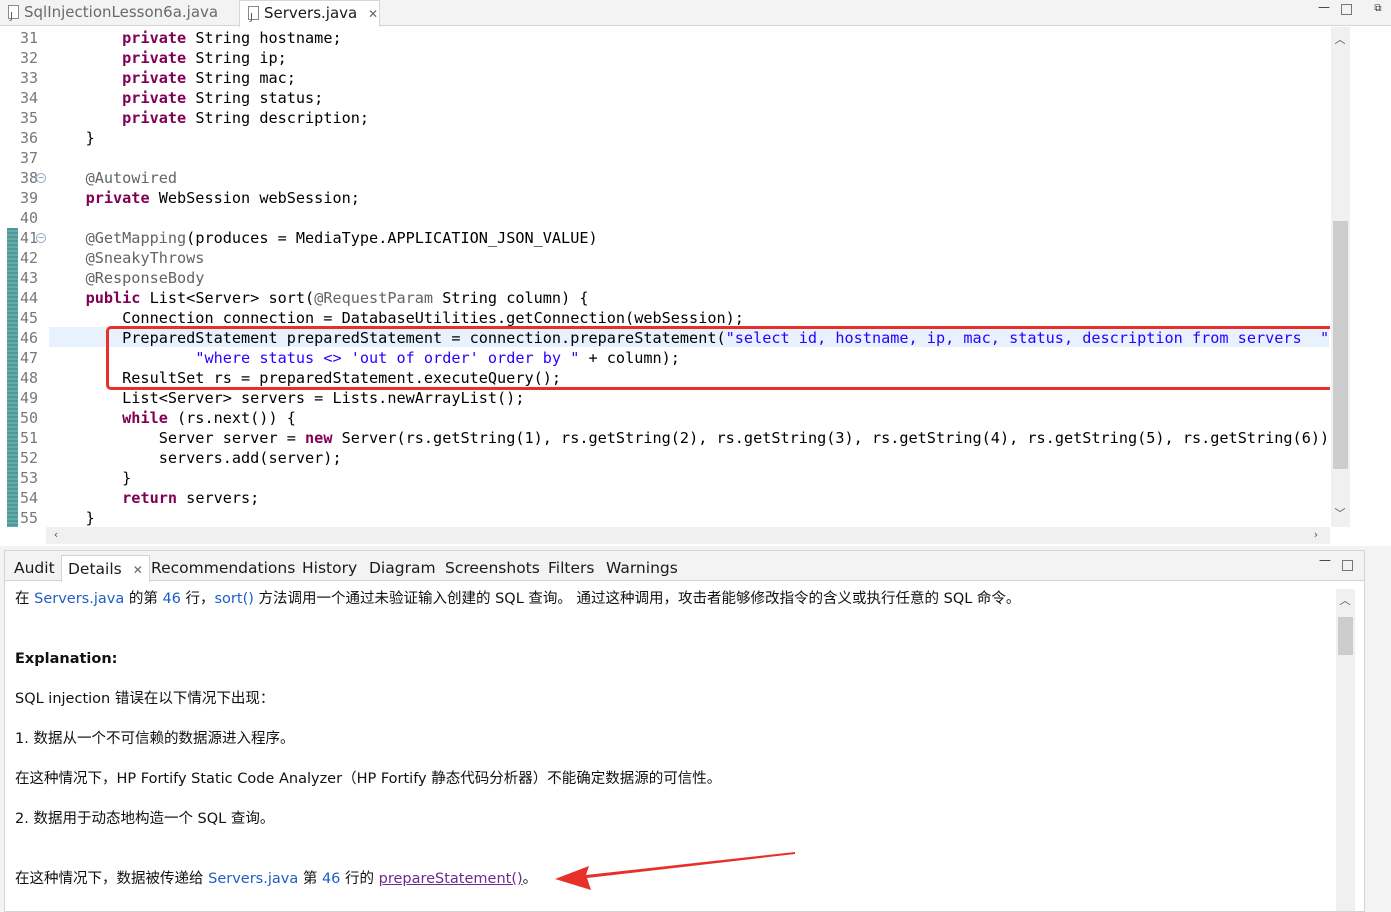 The width and height of the screenshot is (1391, 912). Describe the element at coordinates (234, 599) in the screenshot. I see `details-link: sort()` at that location.